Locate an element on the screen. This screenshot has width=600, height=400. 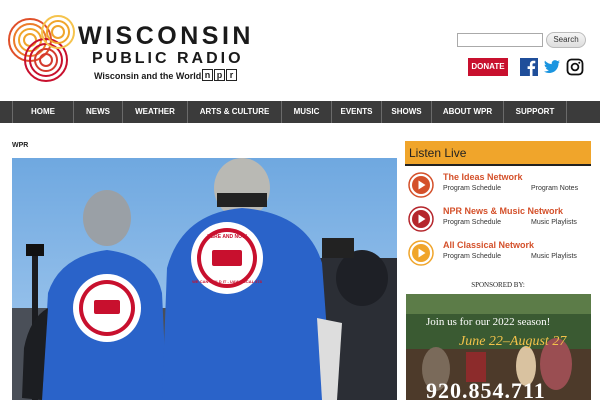
search-button: Search is located at coordinates (566, 40).